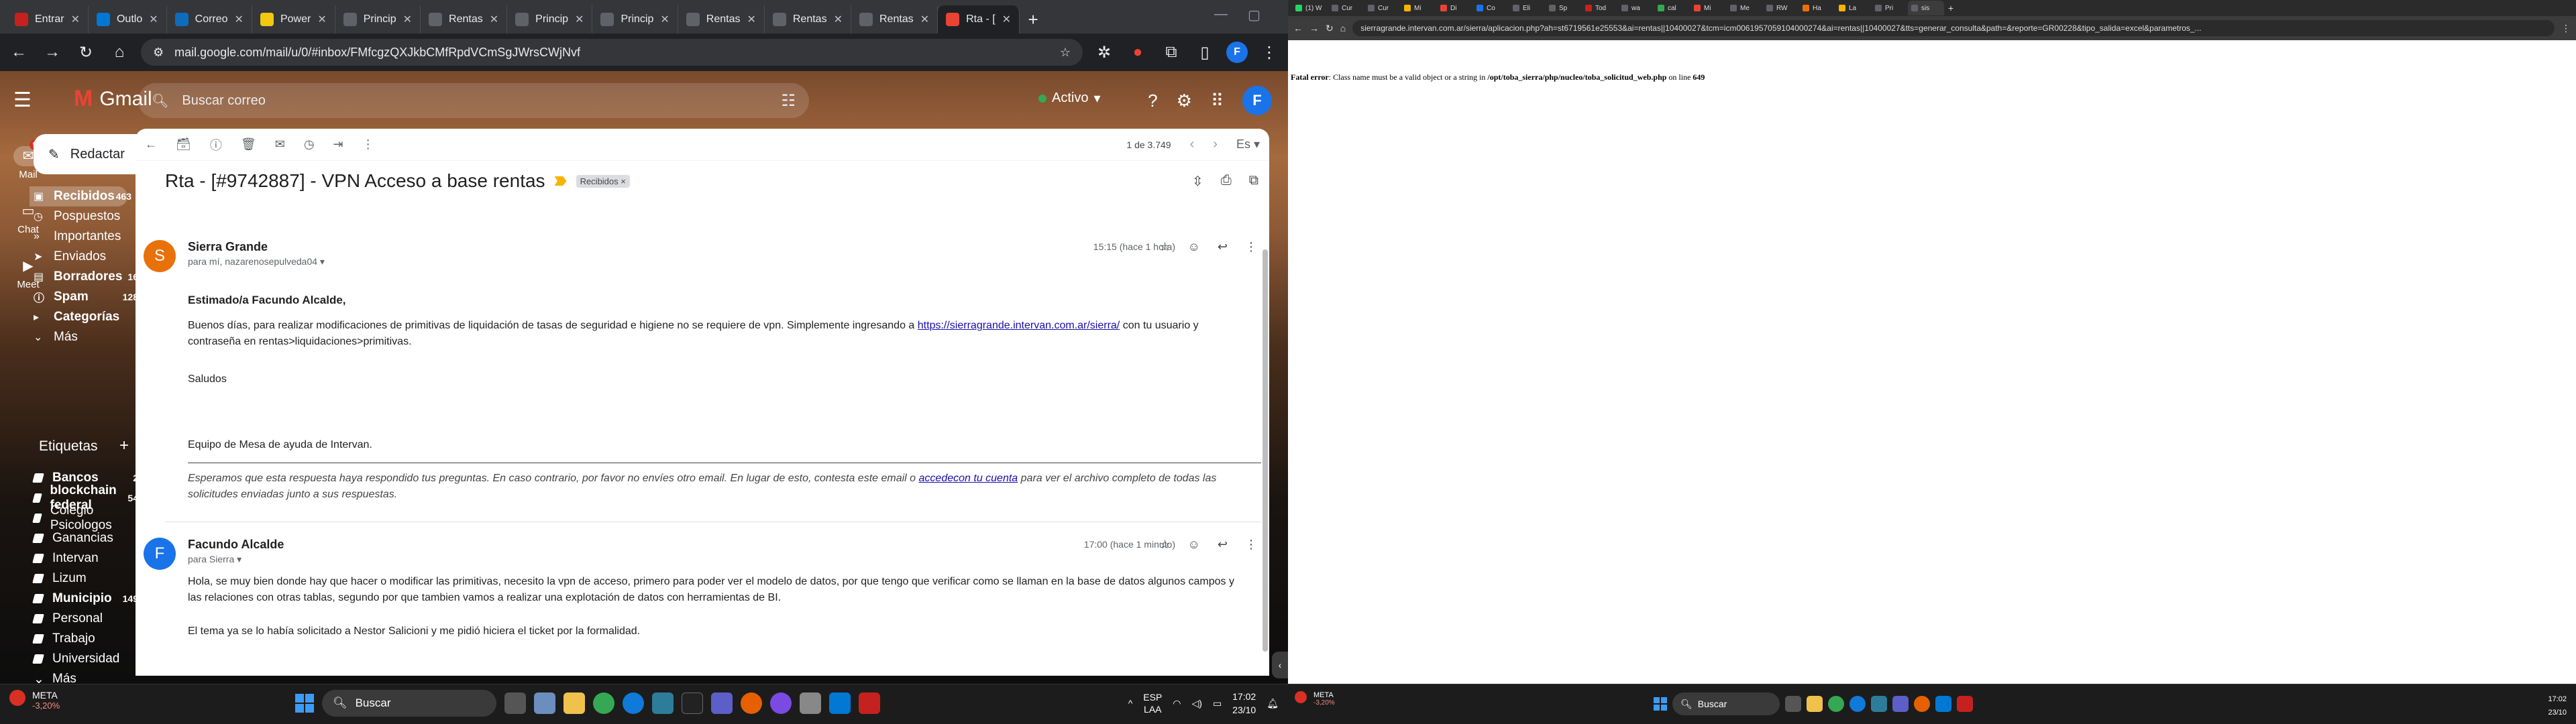  I want to click on taskbar-search: 🔍︎ Buscar, so click(409, 703).